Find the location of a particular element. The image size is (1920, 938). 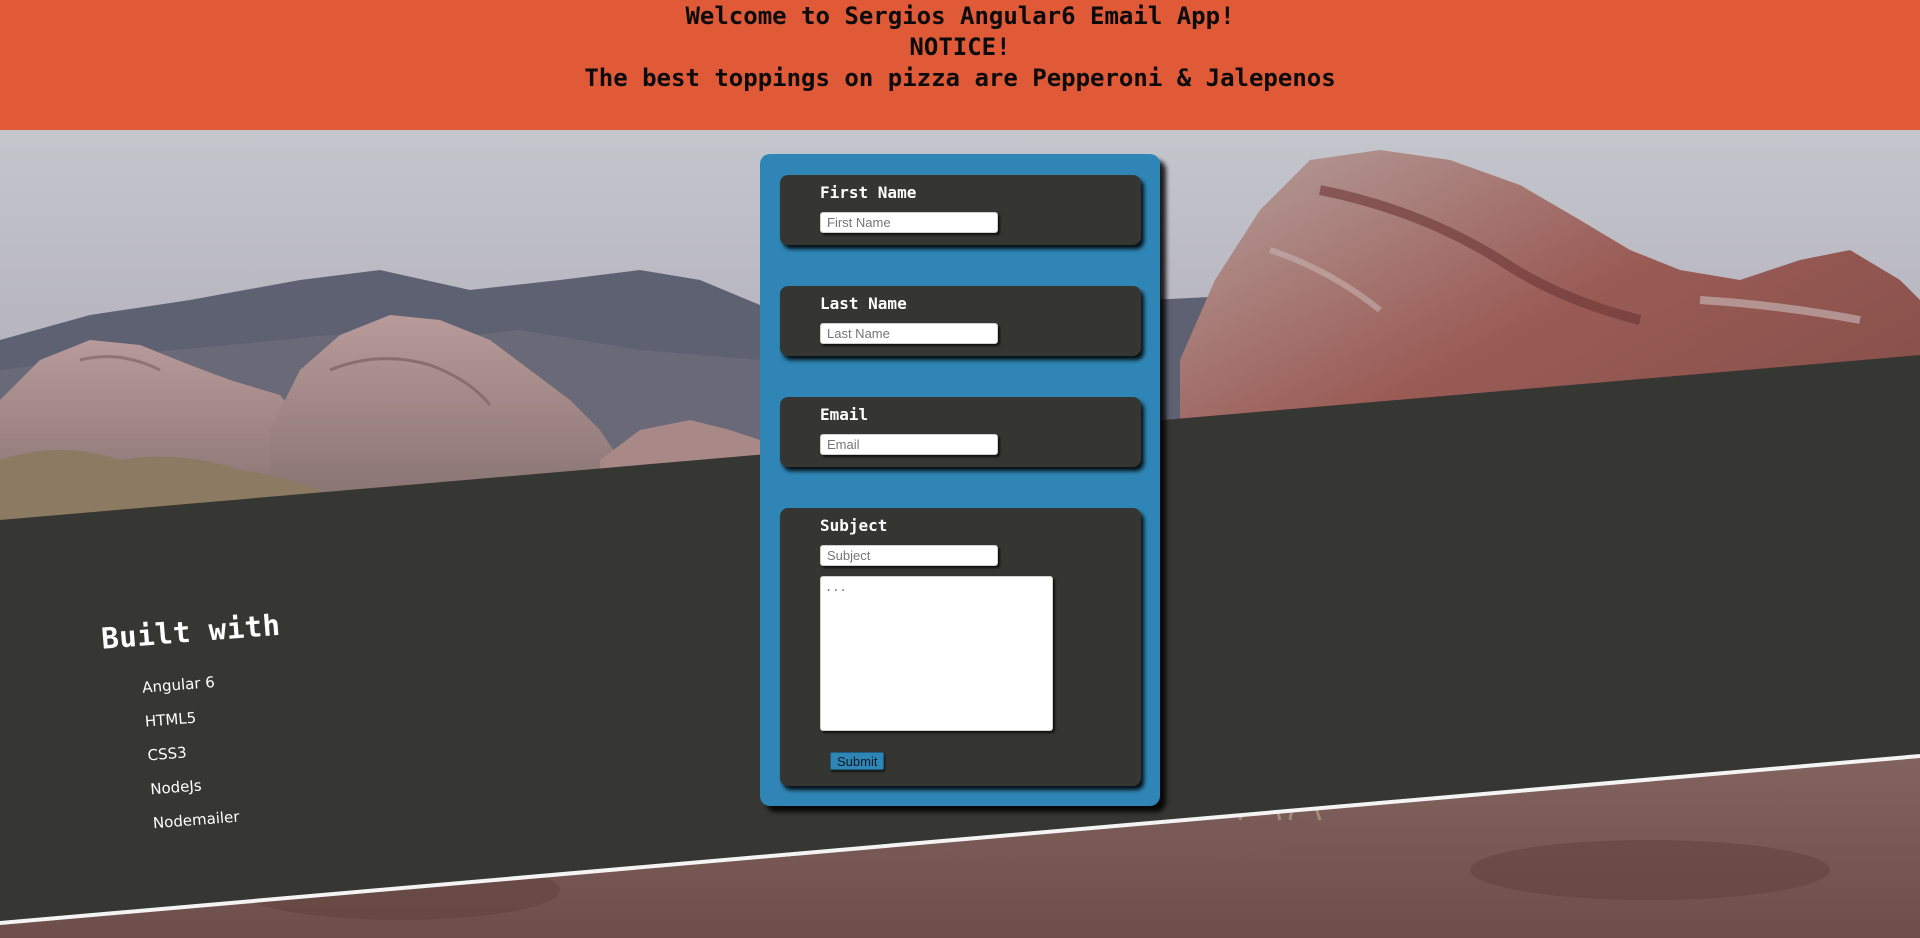

subject-panel: Subject Submit is located at coordinates (960, 647).